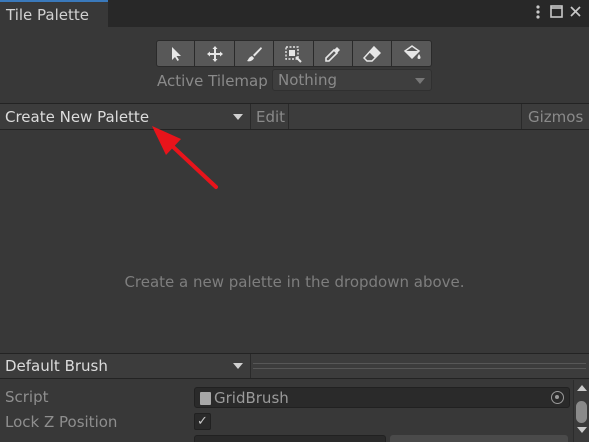 This screenshot has height=442, width=589. Describe the element at coordinates (294, 411) in the screenshot. I see `brush-inspector: Script GridBrush Lock Z Position ✓` at that location.